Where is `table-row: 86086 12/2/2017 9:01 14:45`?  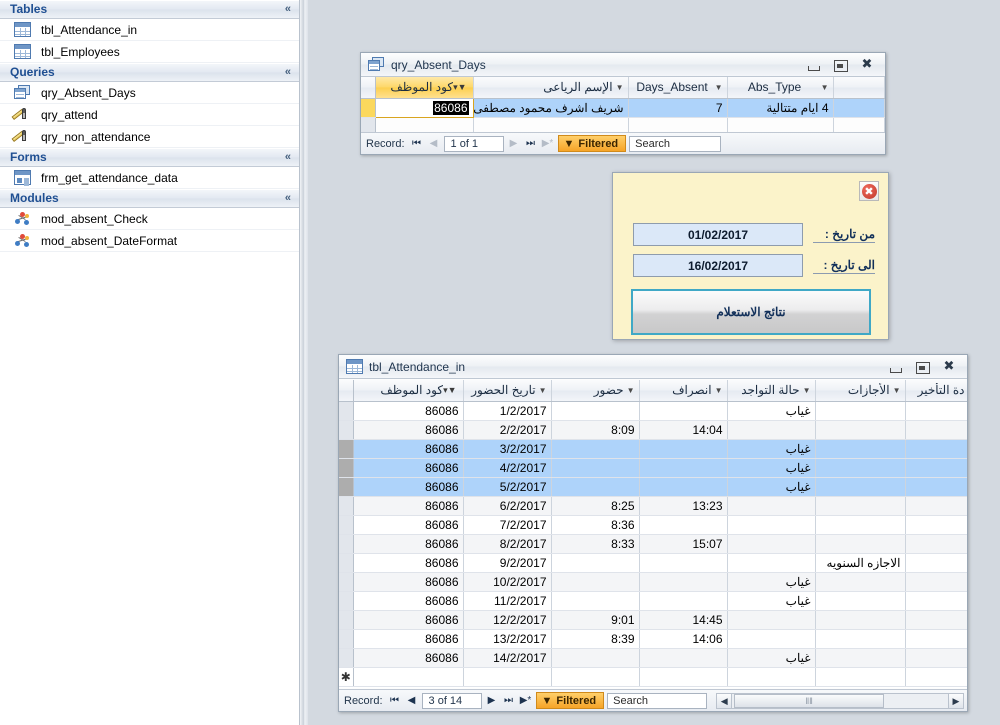 table-row: 86086 12/2/2017 9:01 14:45 is located at coordinates (653, 620).